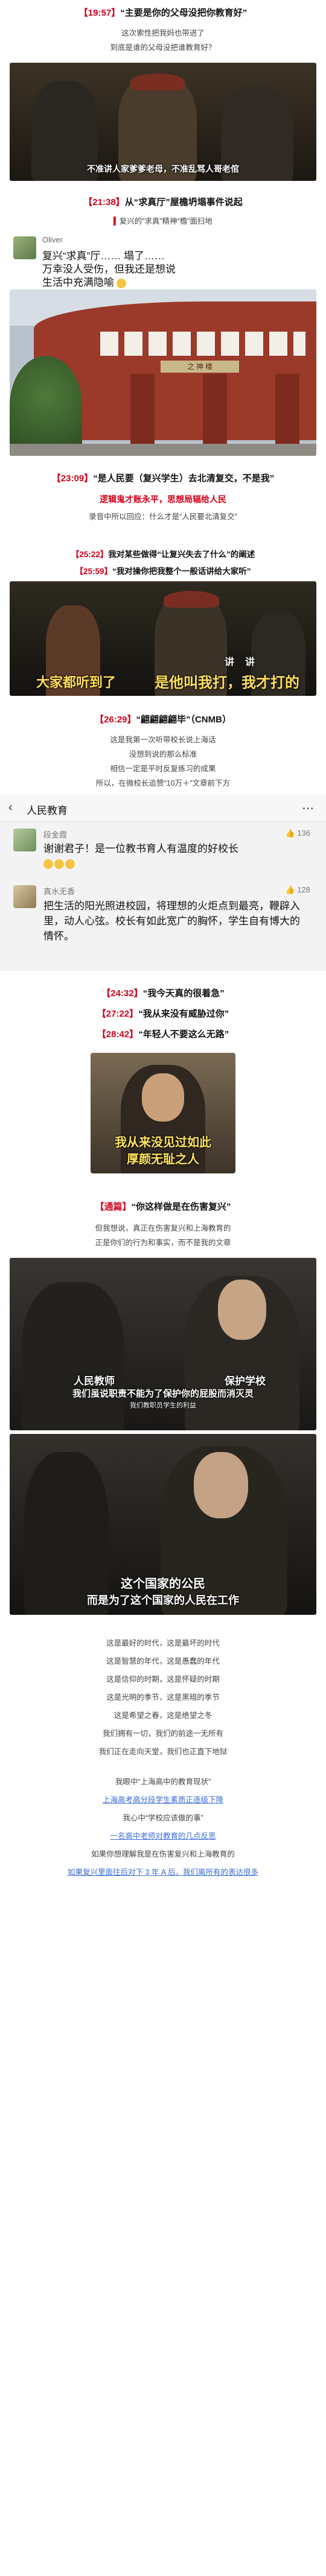 Image resolution: width=326 pixels, height=2576 pixels. Describe the element at coordinates (46, 406) in the screenshot. I see `tree` at that location.